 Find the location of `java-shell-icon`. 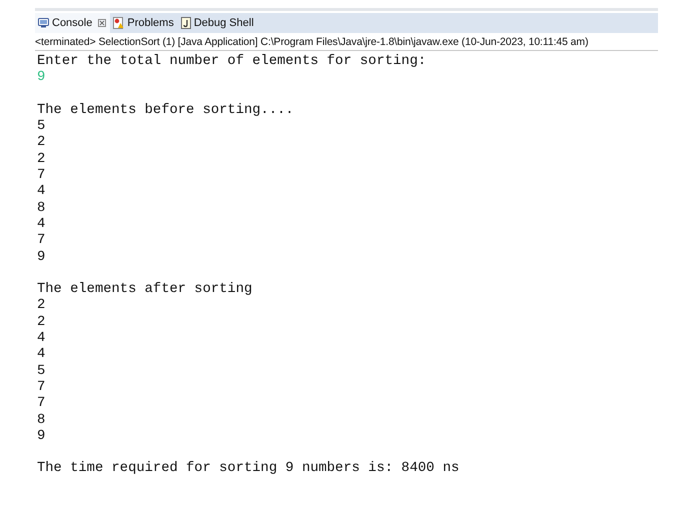

java-shell-icon is located at coordinates (185, 23).